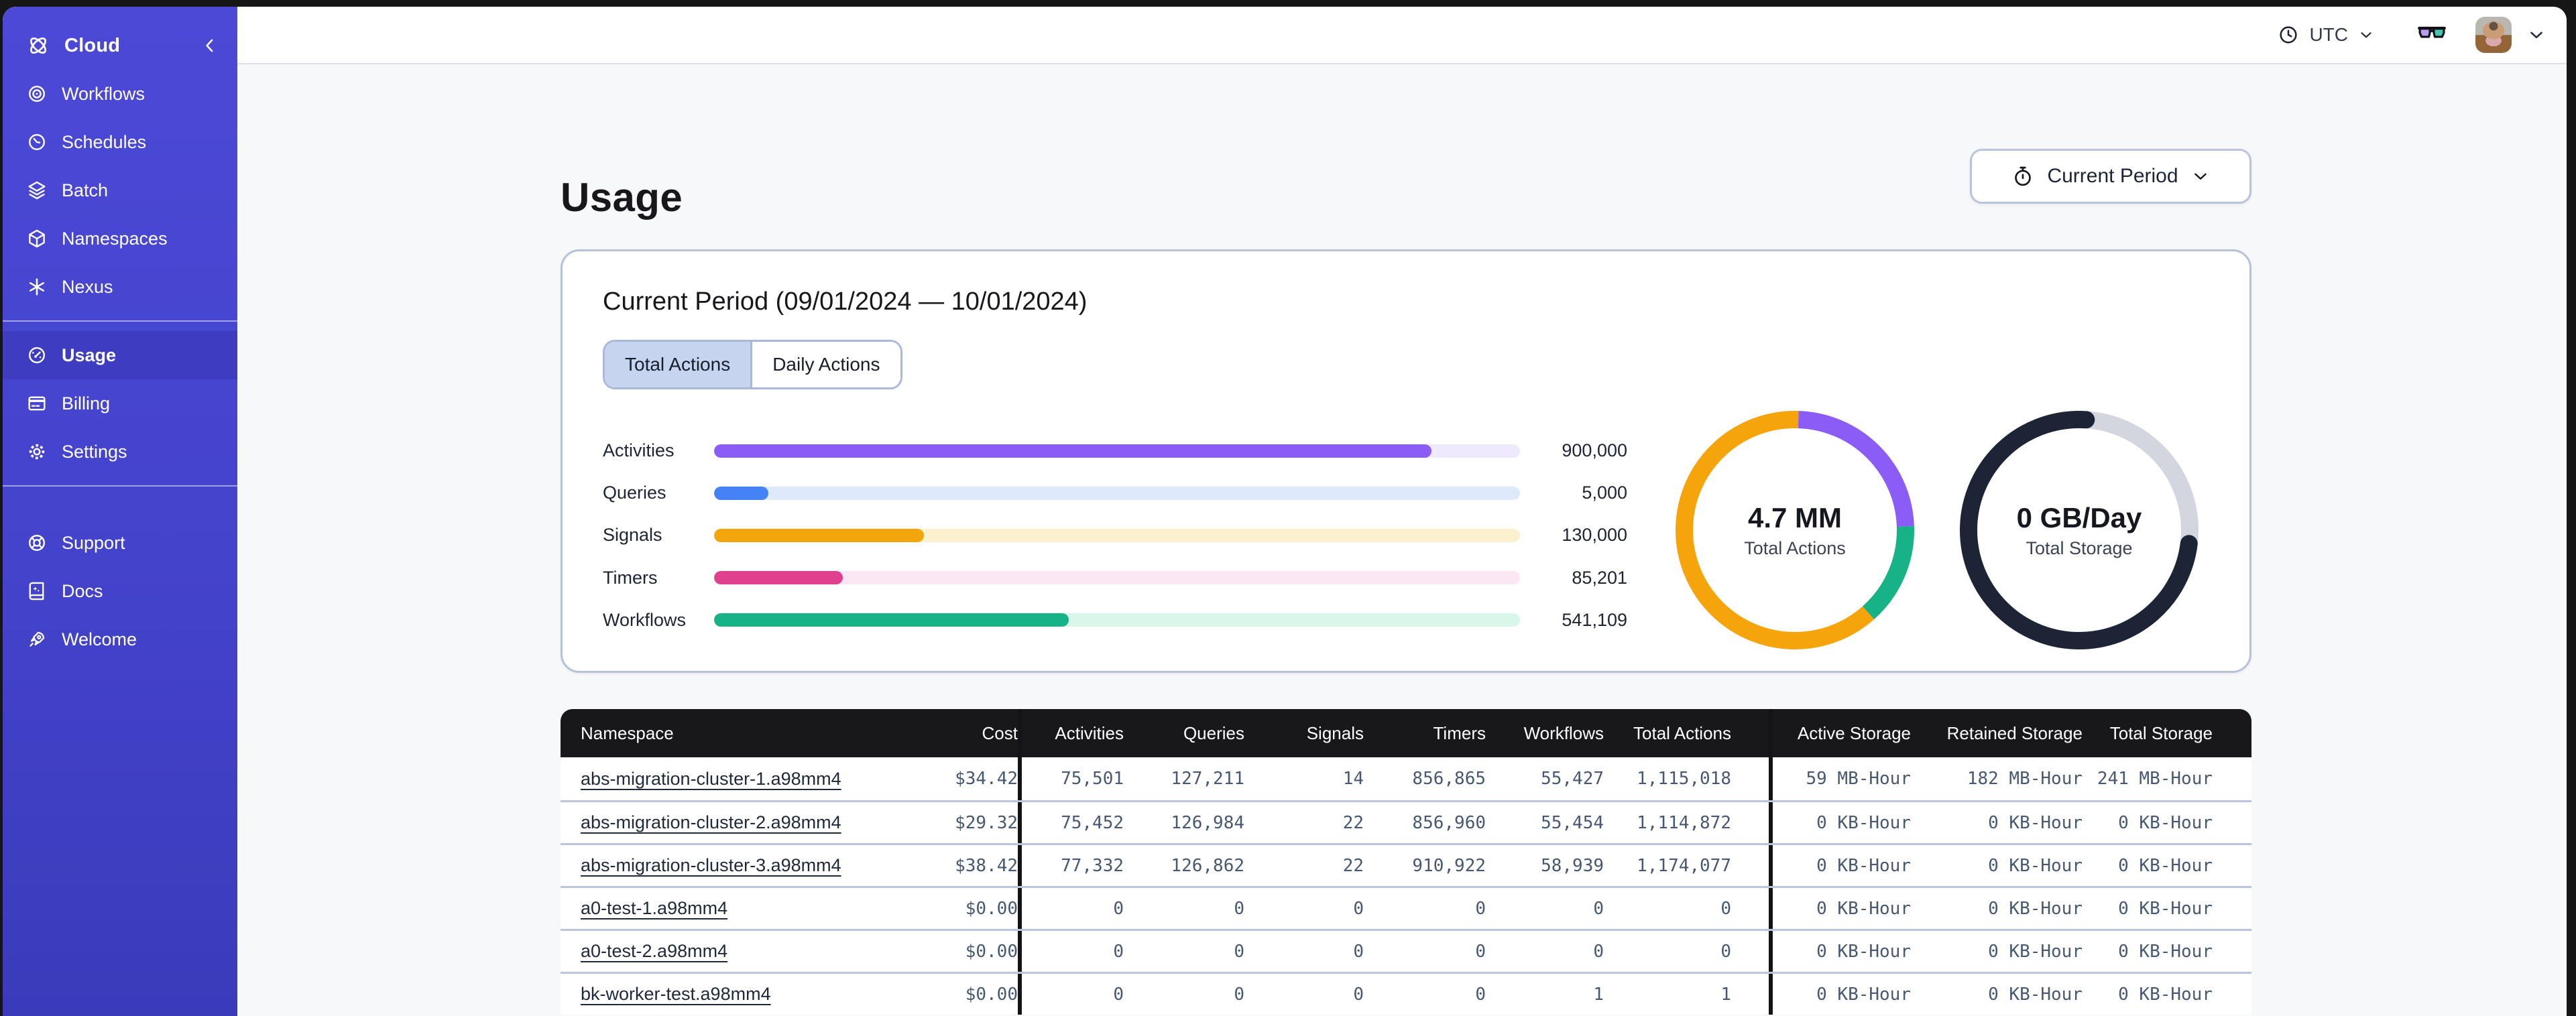 Image resolution: width=2576 pixels, height=1016 pixels. I want to click on sidebar-item-namespaces: Namespaces, so click(120, 239).